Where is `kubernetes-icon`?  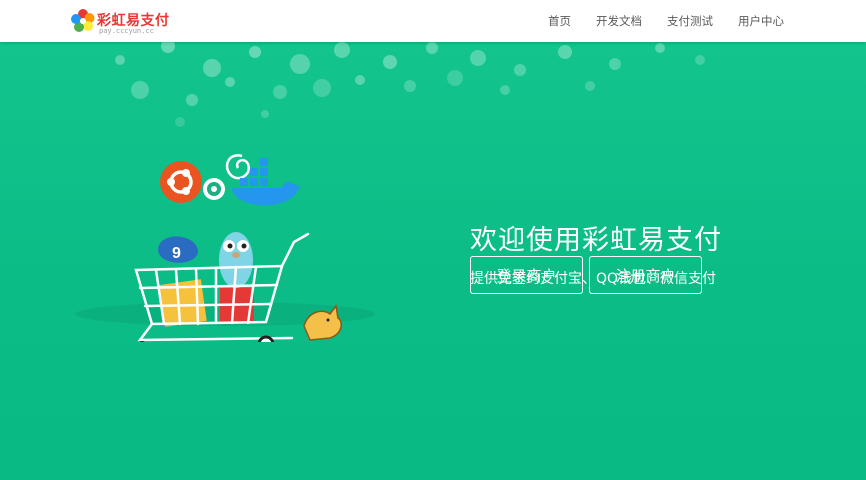
kubernetes-icon is located at coordinates (214, 189).